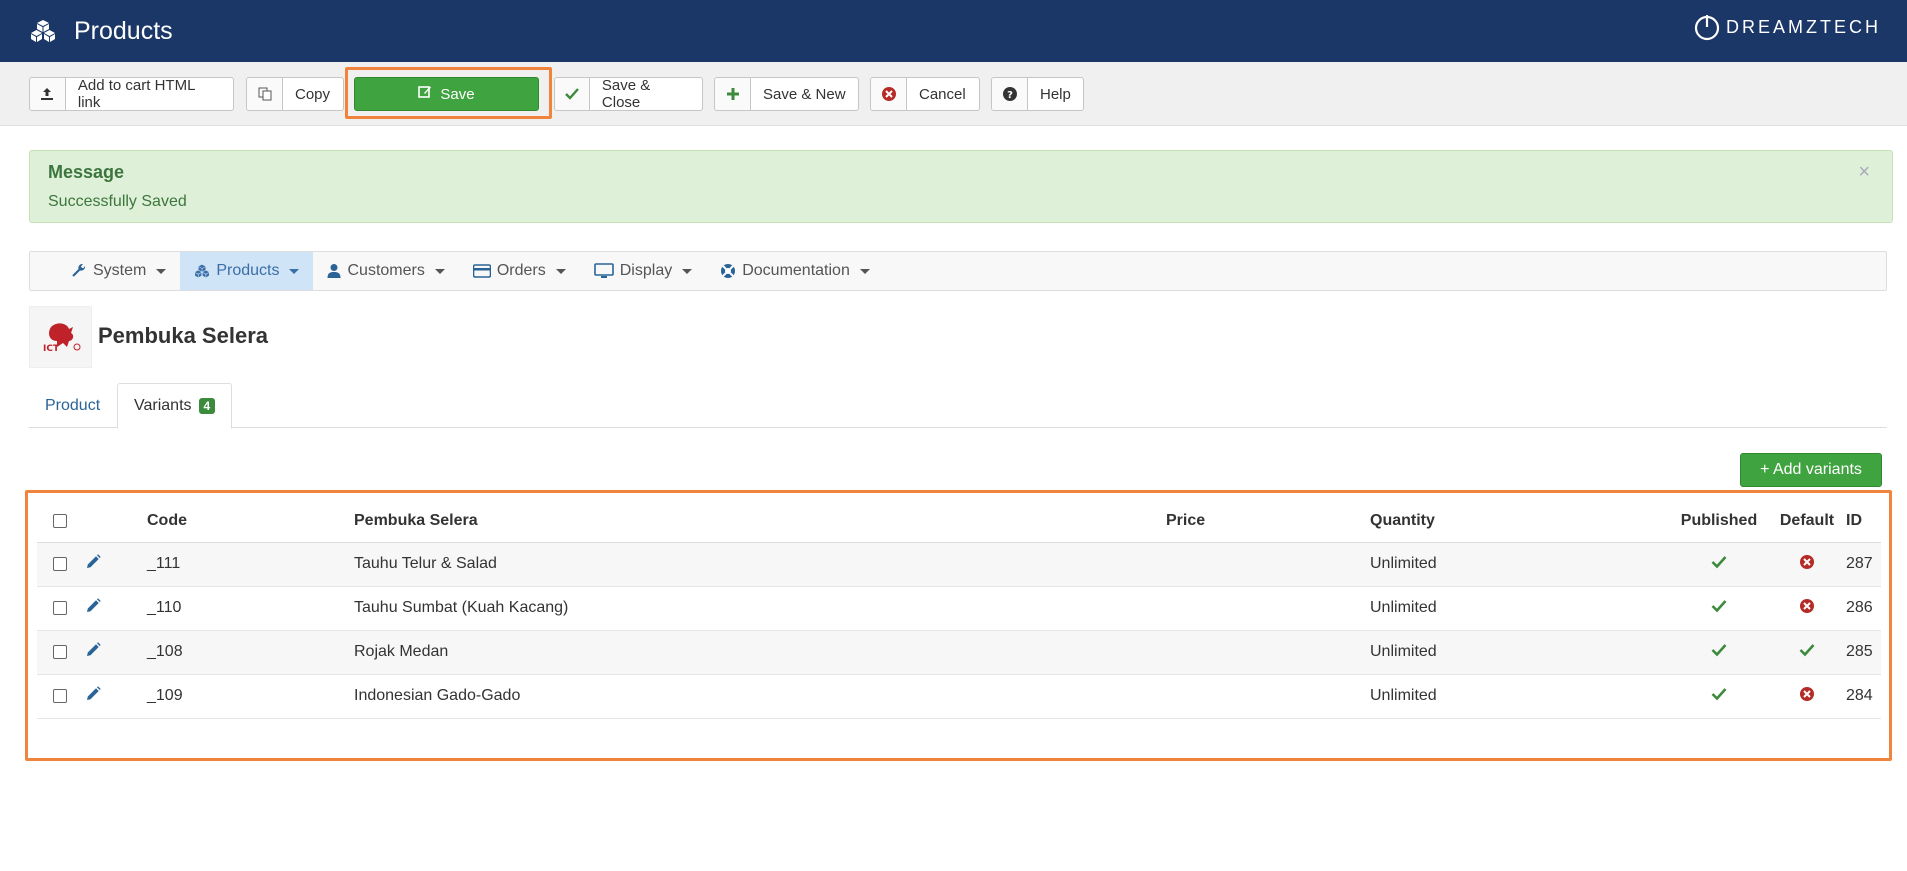  I want to click on upload-icon, so click(48, 94).